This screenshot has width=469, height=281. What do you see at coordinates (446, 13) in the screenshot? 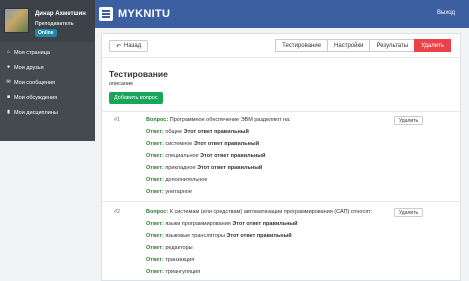
I see `logout-link: Выход` at bounding box center [446, 13].